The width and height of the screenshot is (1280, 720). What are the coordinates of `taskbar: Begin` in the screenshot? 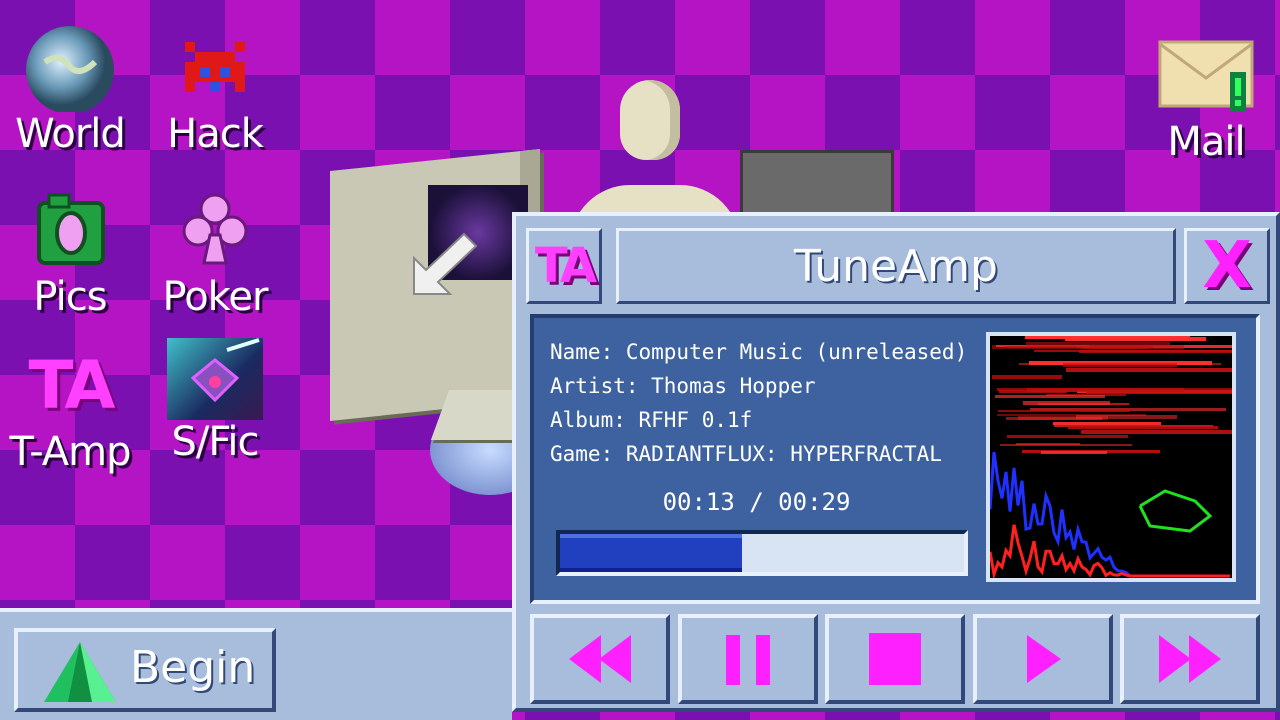 It's located at (256, 664).